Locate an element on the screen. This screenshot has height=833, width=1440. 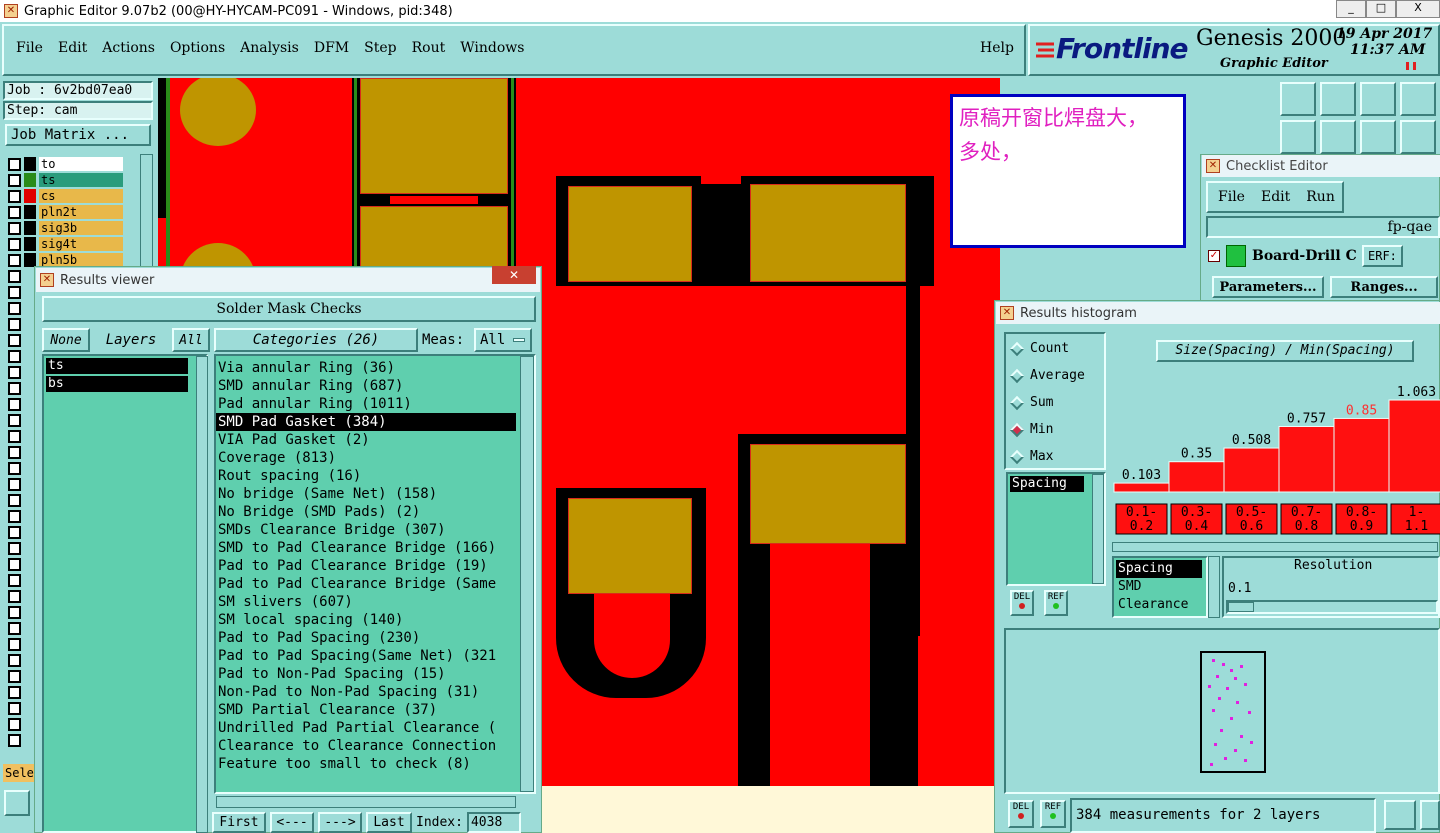
results-viewer-close-button: ✕ is located at coordinates (514, 275).